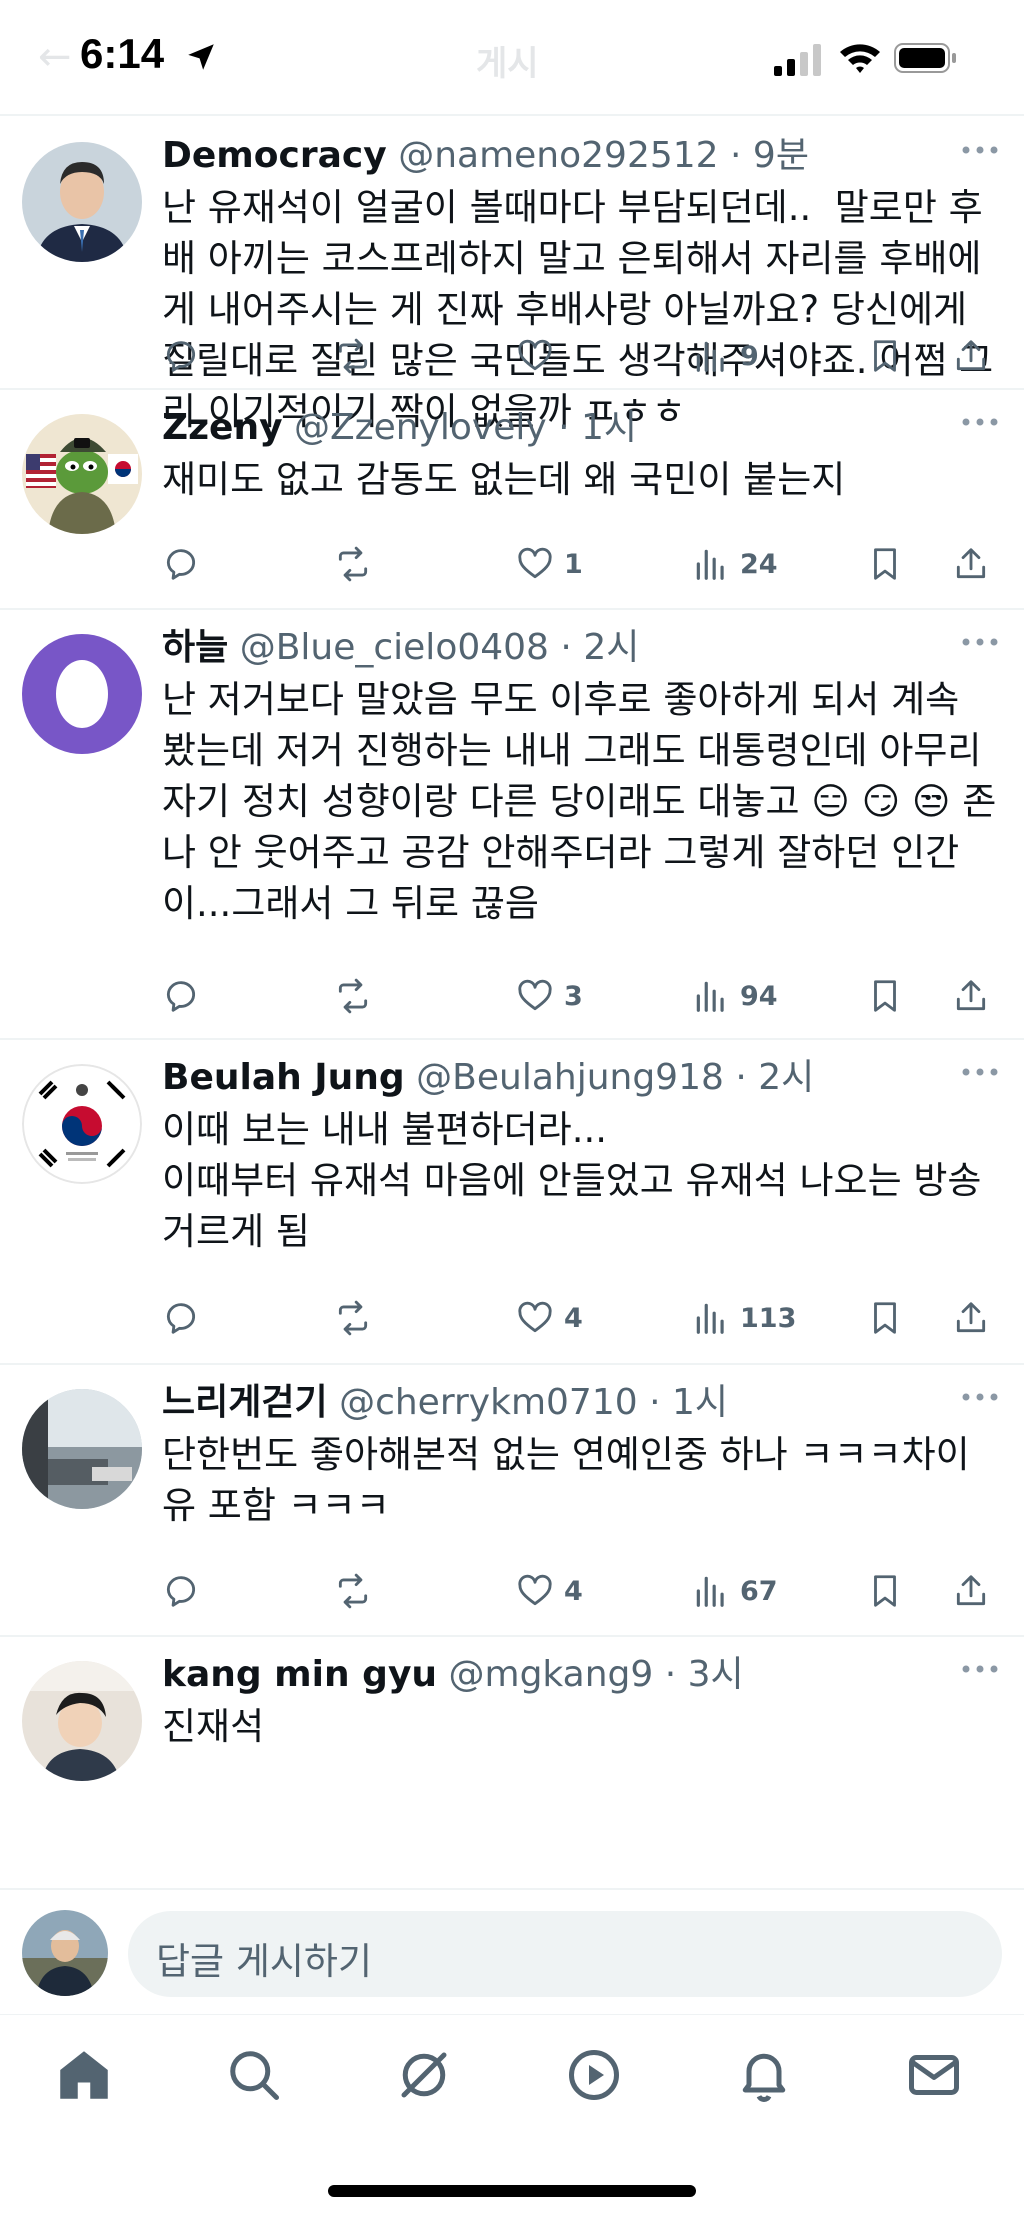 Image resolution: width=1024 pixels, height=2215 pixels. What do you see at coordinates (254, 2075) in the screenshot?
I see `tab-search` at bounding box center [254, 2075].